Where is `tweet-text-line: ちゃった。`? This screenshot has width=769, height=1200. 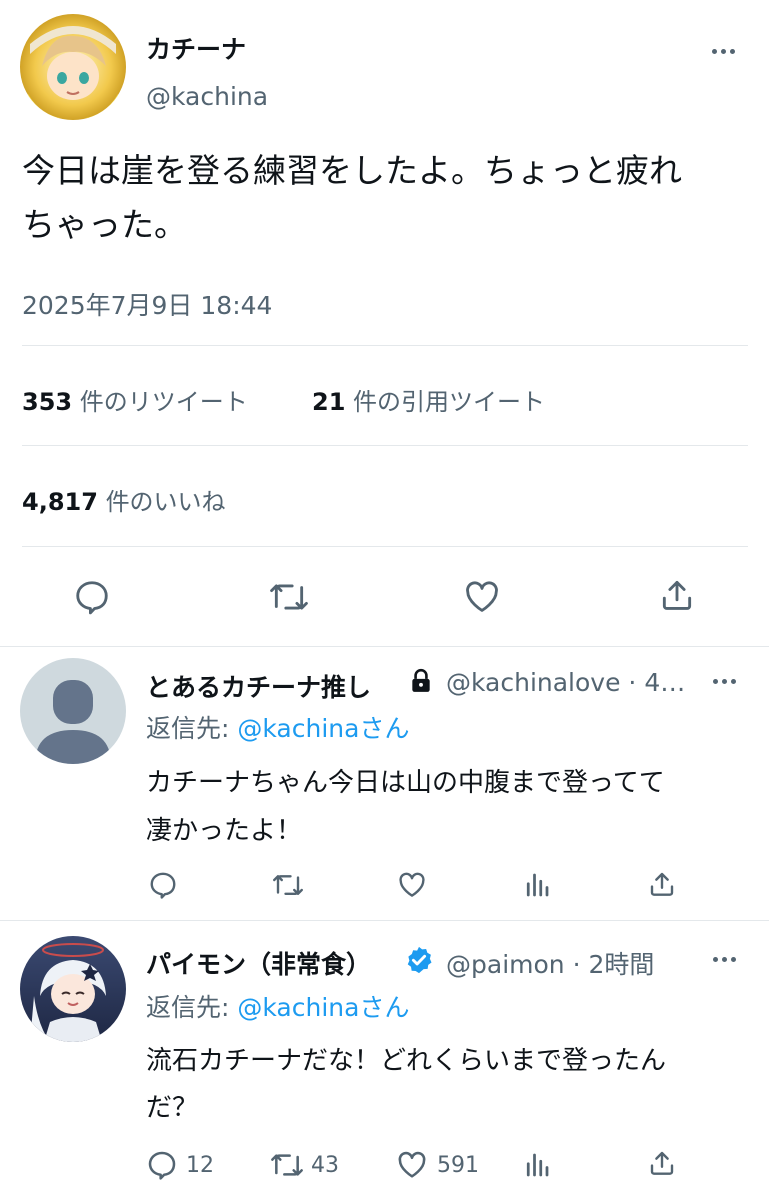
tweet-text-line: ちゃった。 is located at coordinates (104, 224).